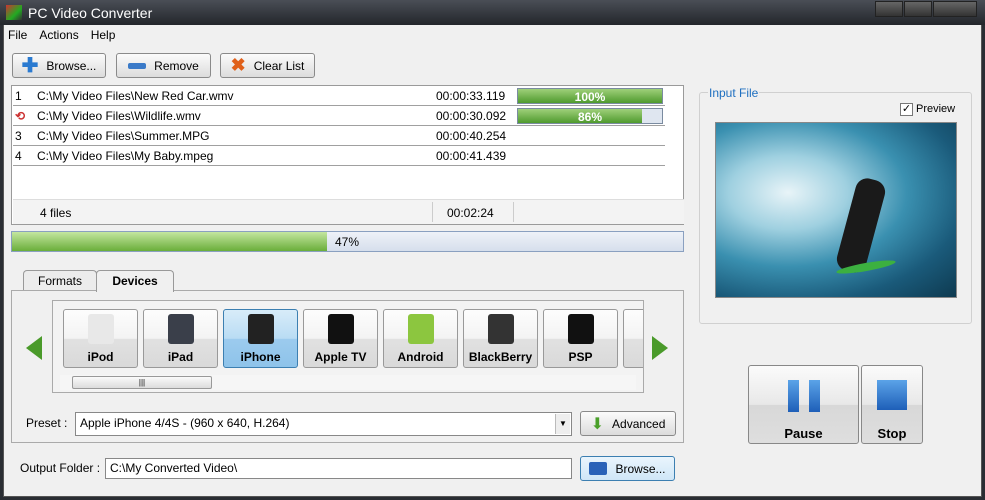 This screenshot has height=500, width=985. What do you see at coordinates (660, 348) in the screenshot?
I see `scroll-right-arrow-icon` at bounding box center [660, 348].